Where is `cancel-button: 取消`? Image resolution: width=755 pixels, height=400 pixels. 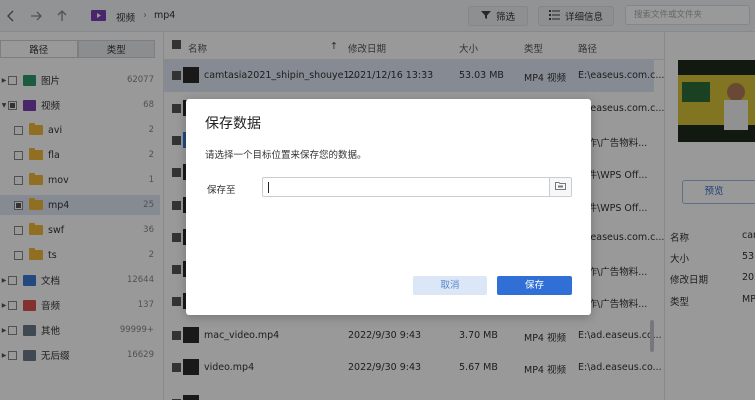
cancel-button: 取消 is located at coordinates (450, 285).